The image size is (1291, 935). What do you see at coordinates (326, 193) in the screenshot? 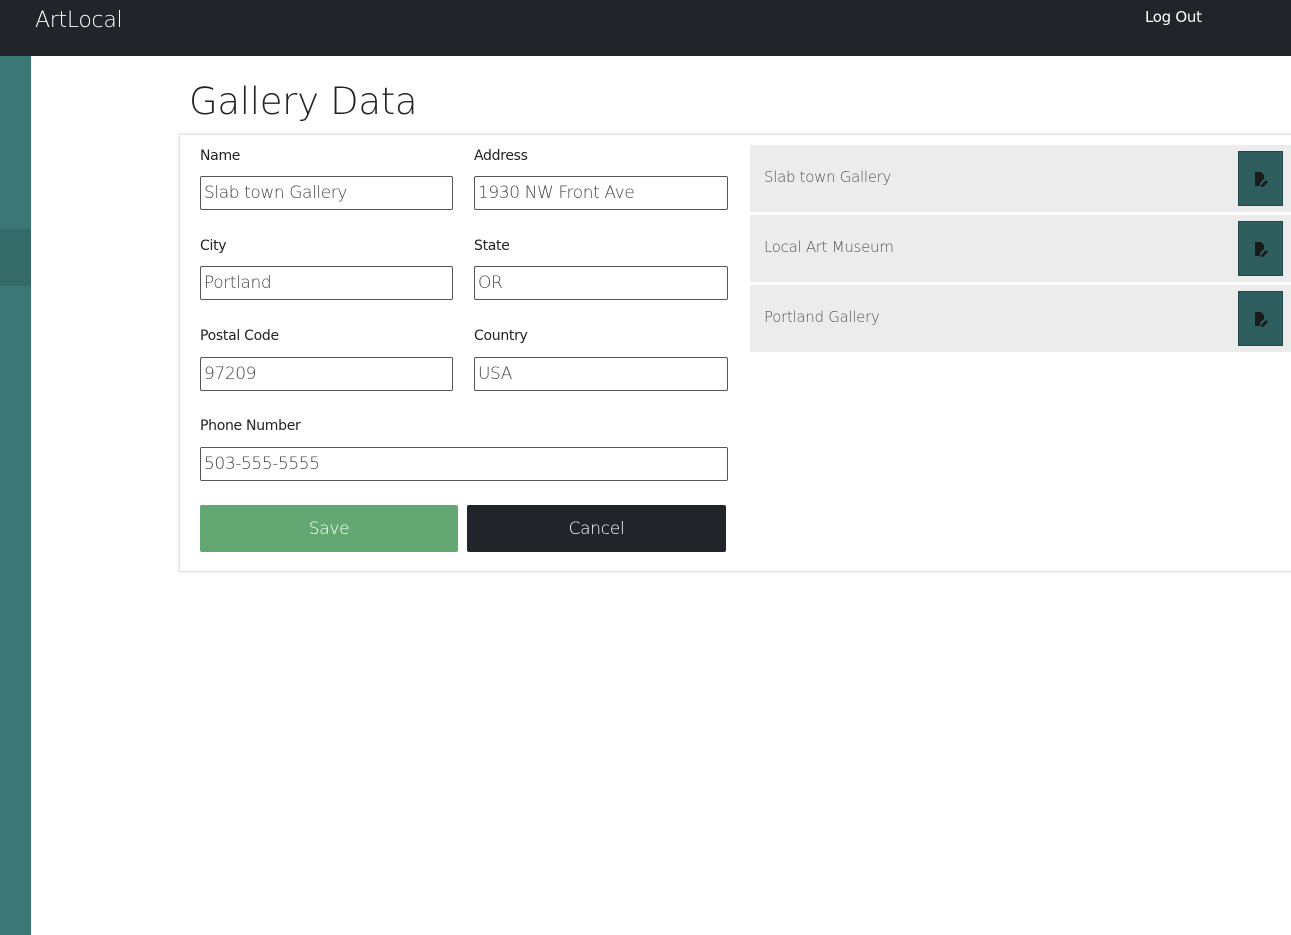
I see `name-input` at bounding box center [326, 193].